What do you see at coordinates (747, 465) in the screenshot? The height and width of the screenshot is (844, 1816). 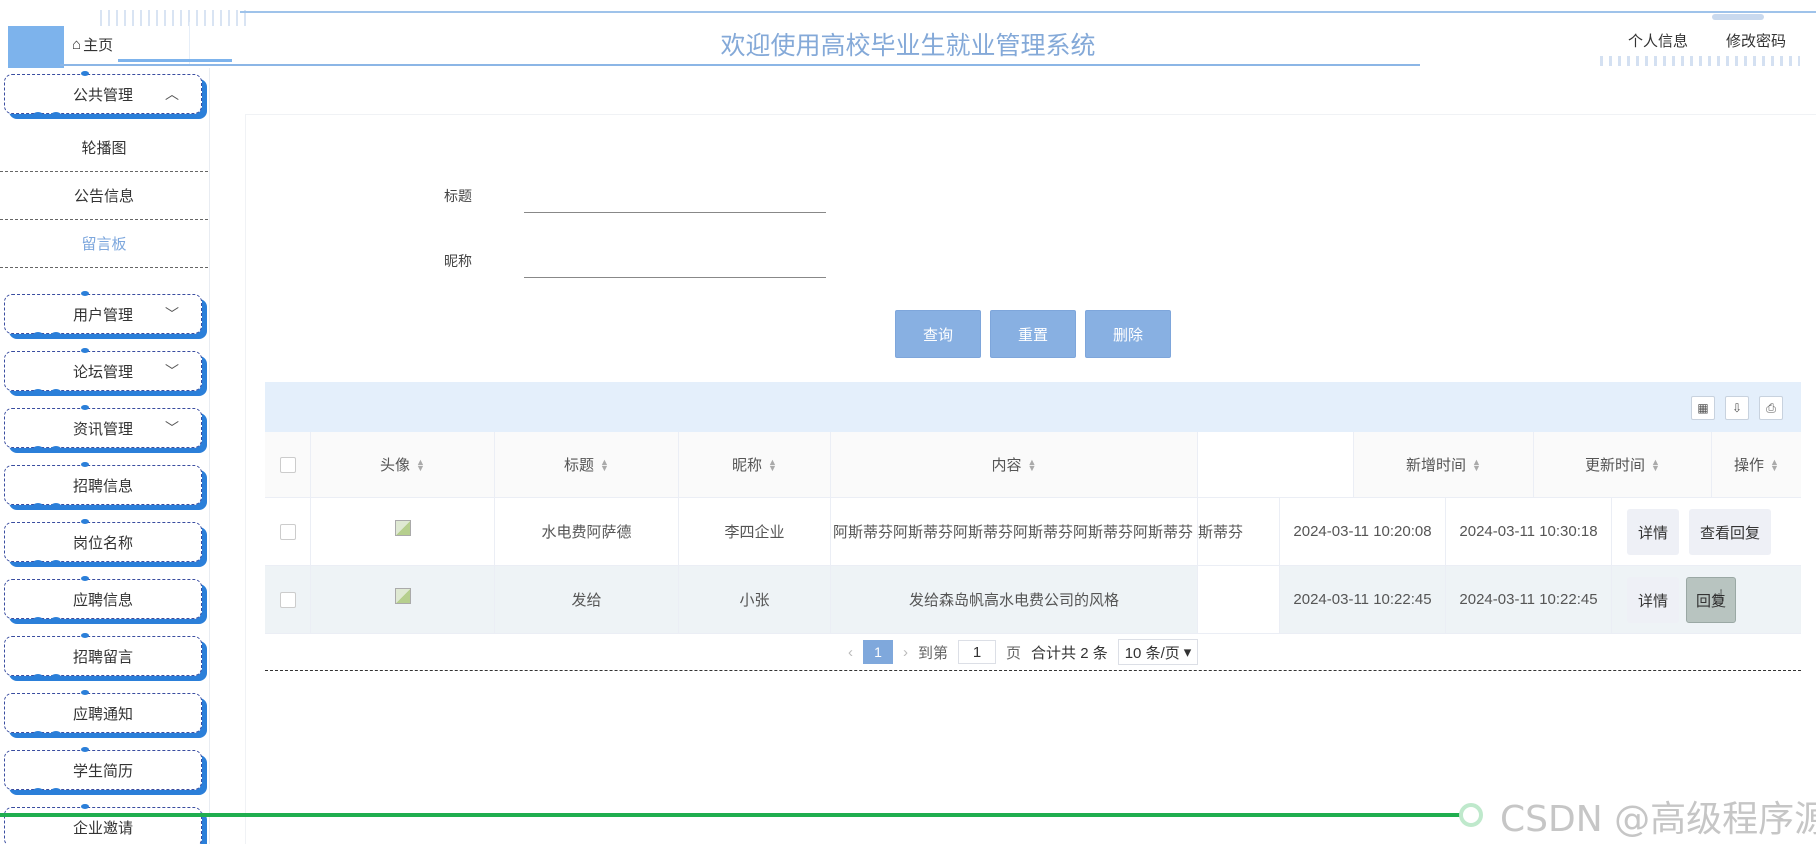 I see `col-label: 昵称` at bounding box center [747, 465].